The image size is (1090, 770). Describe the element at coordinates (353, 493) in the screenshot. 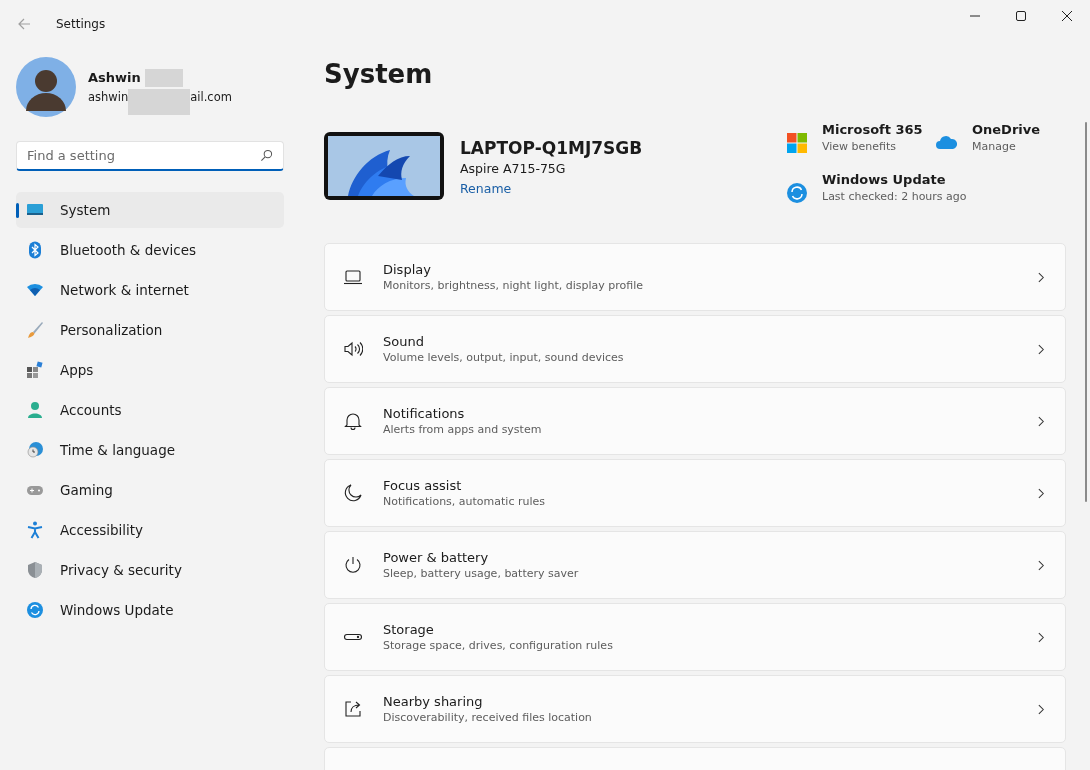

I see `moon-icon` at that location.